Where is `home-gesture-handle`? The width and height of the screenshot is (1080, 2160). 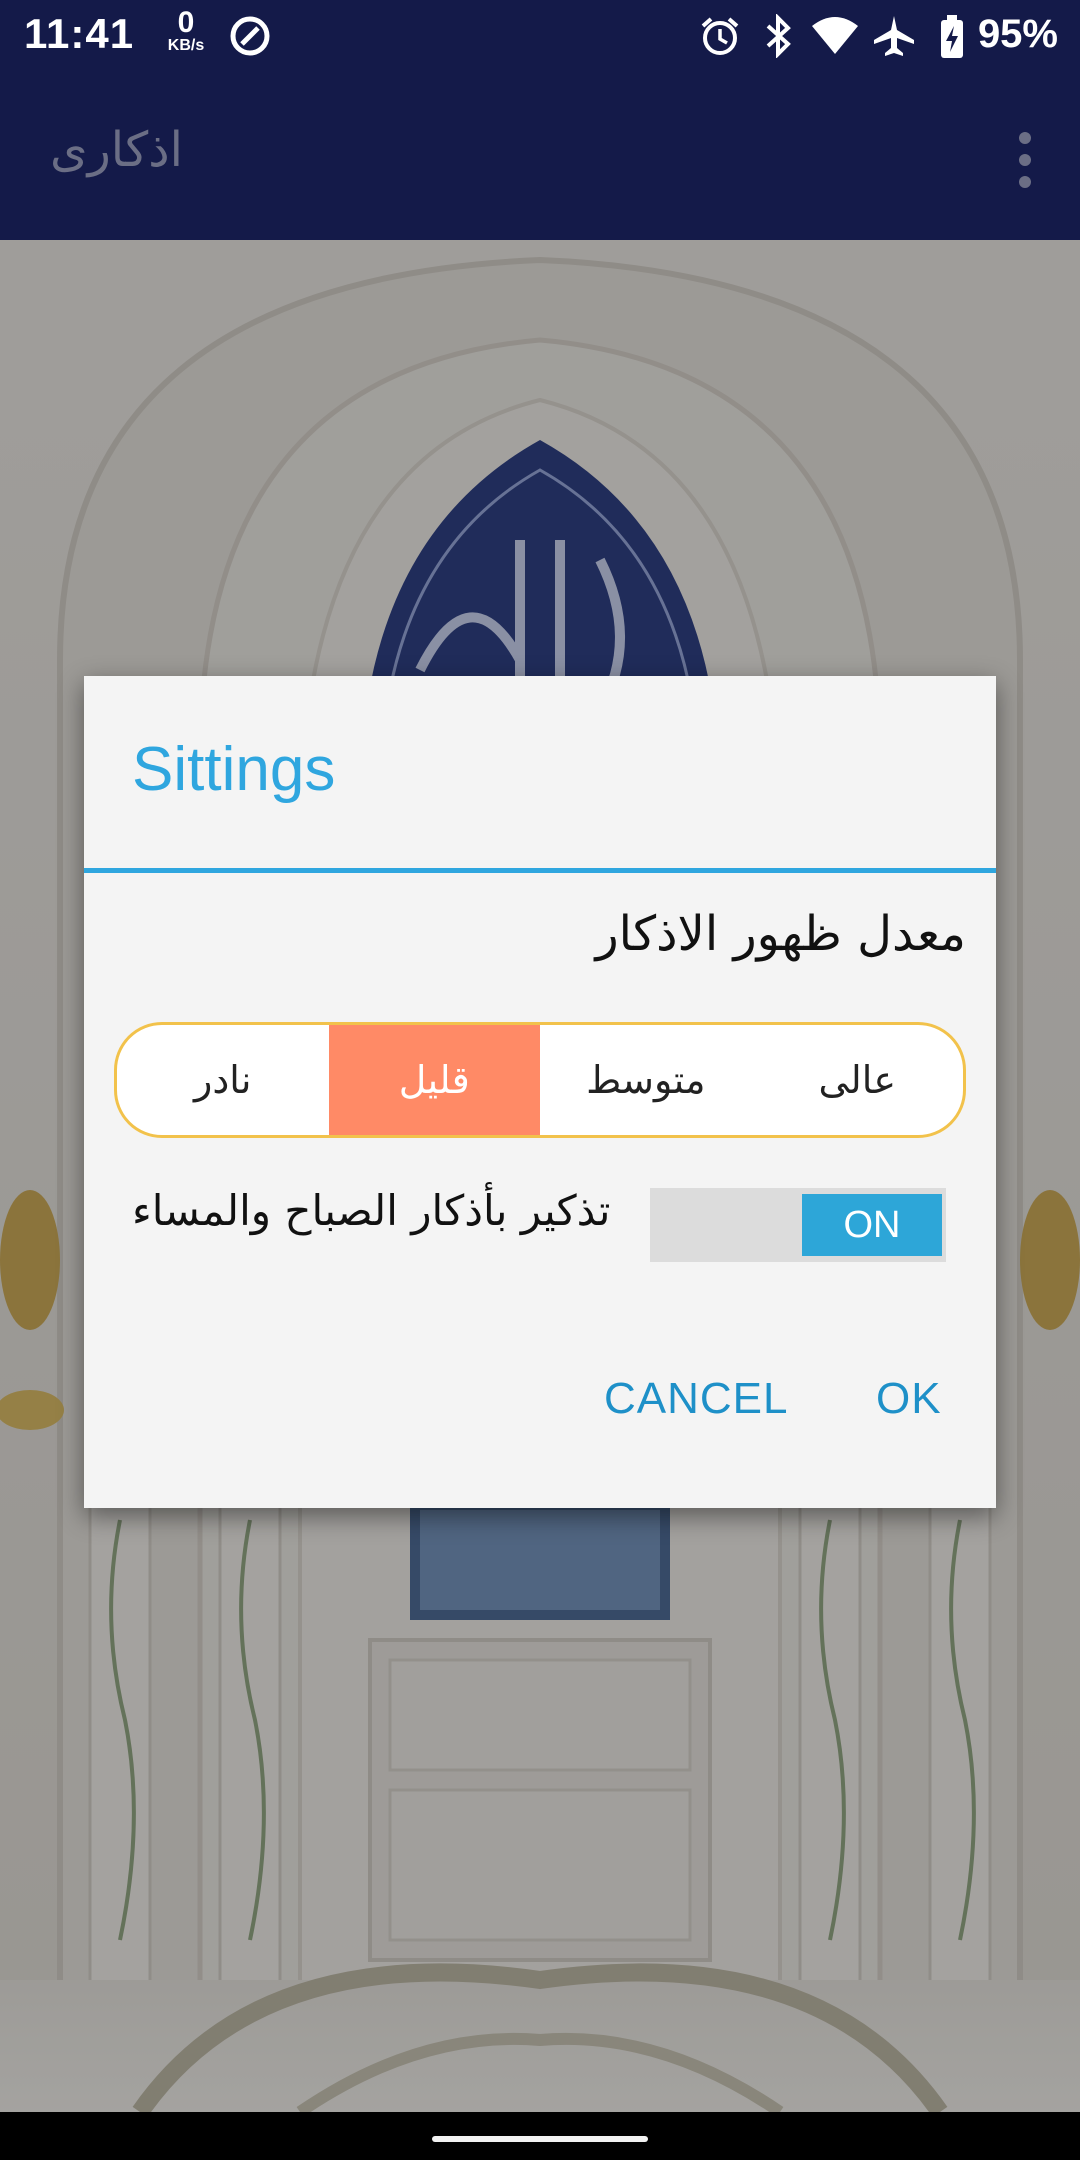 home-gesture-handle is located at coordinates (540, 2139).